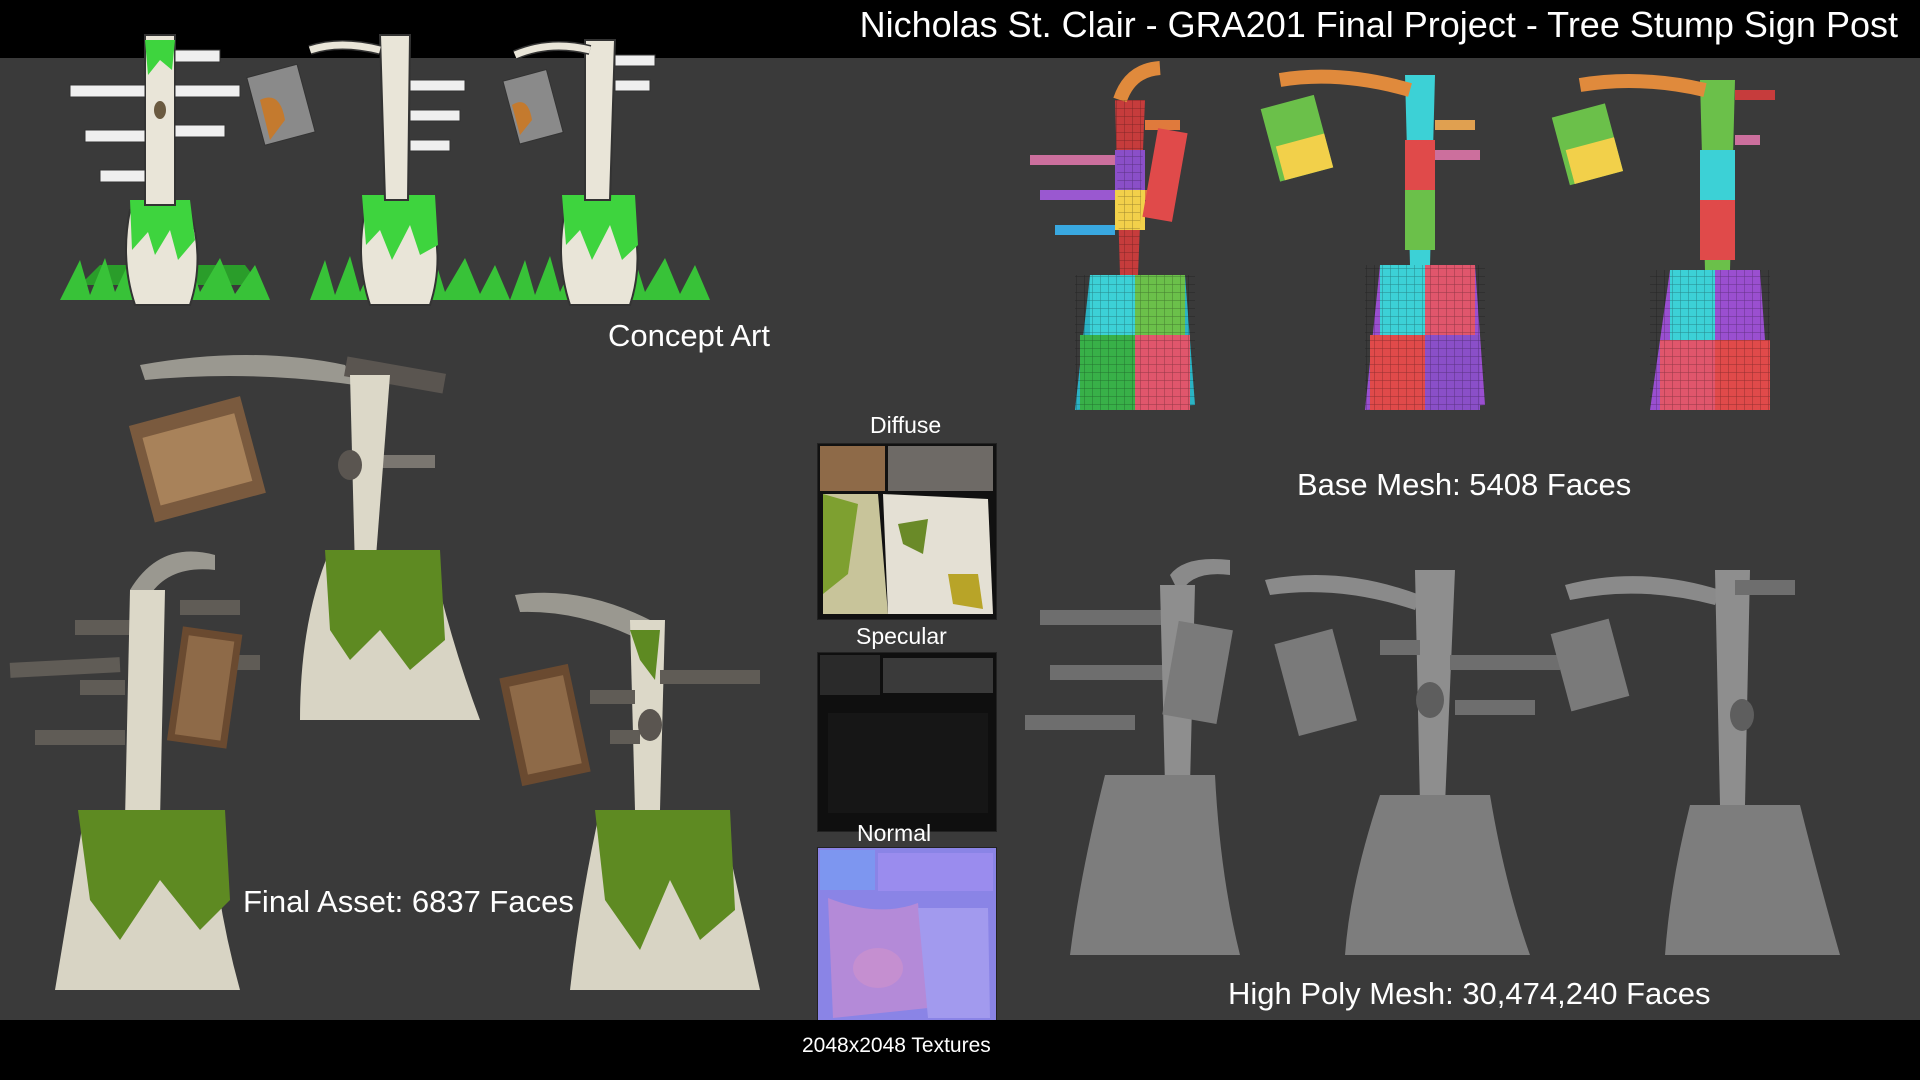 The image size is (1920, 1080). Describe the element at coordinates (907, 742) in the screenshot. I see `specular-texture` at that location.